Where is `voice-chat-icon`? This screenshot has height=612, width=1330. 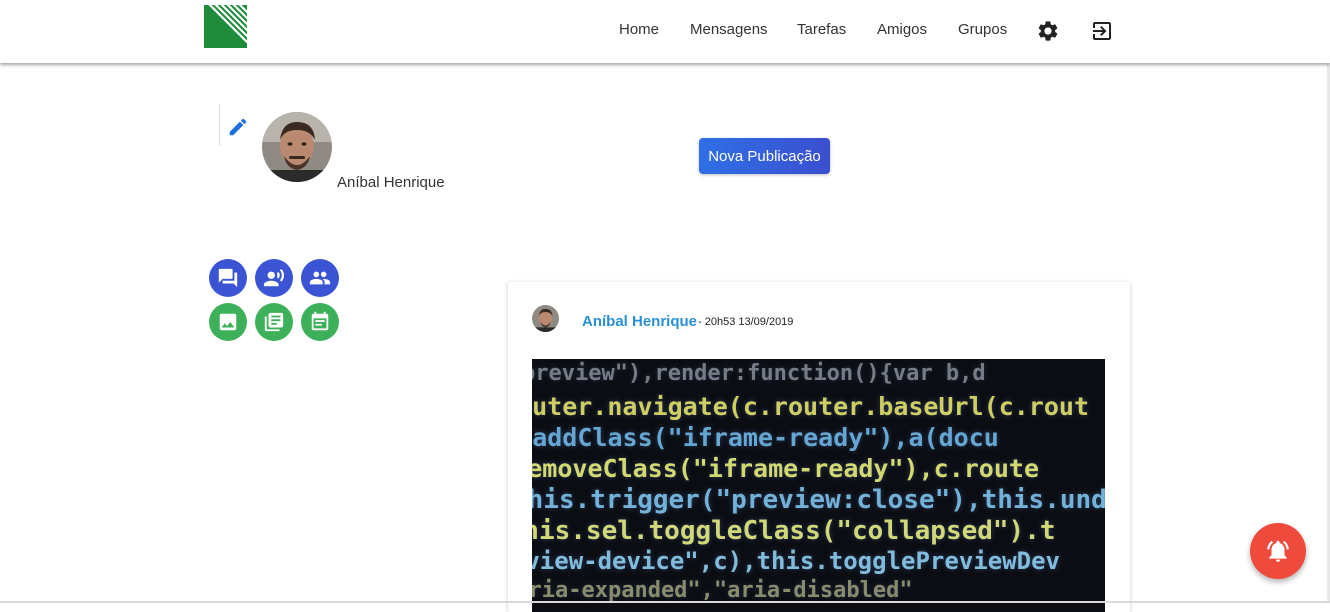
voice-chat-icon is located at coordinates (274, 277).